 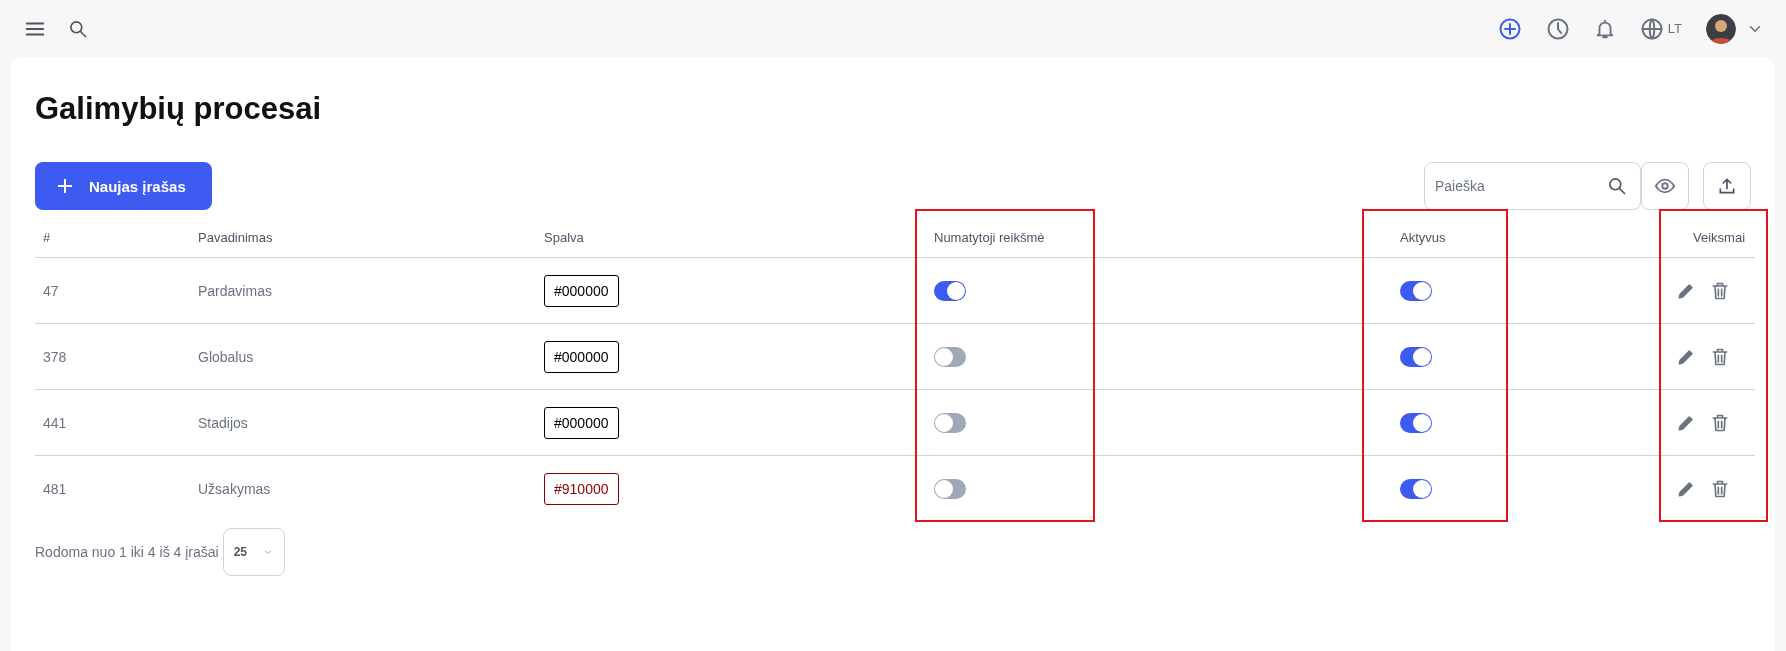 I want to click on column-header: Aktyvus, so click(x=1423, y=237).